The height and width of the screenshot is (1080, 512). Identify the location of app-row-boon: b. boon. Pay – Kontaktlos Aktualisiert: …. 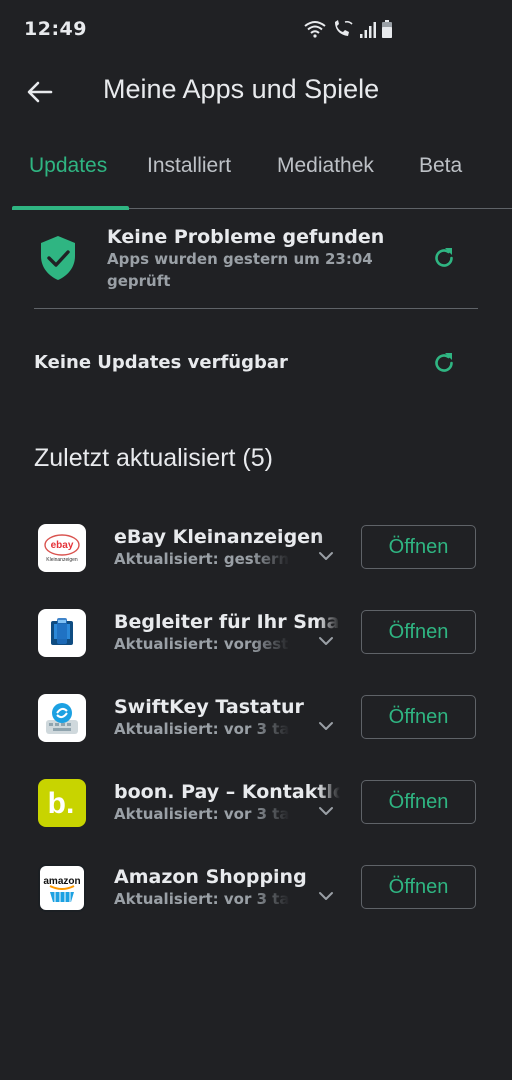
(256, 819).